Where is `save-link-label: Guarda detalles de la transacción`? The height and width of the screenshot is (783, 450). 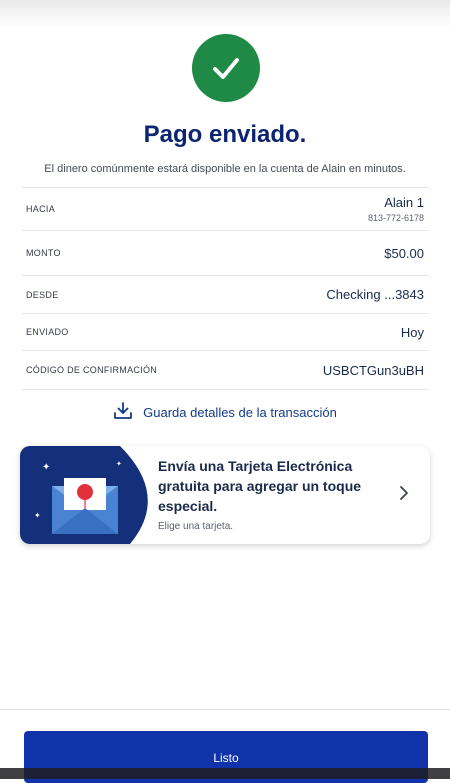
save-link-label: Guarda detalles de la transacción is located at coordinates (240, 412).